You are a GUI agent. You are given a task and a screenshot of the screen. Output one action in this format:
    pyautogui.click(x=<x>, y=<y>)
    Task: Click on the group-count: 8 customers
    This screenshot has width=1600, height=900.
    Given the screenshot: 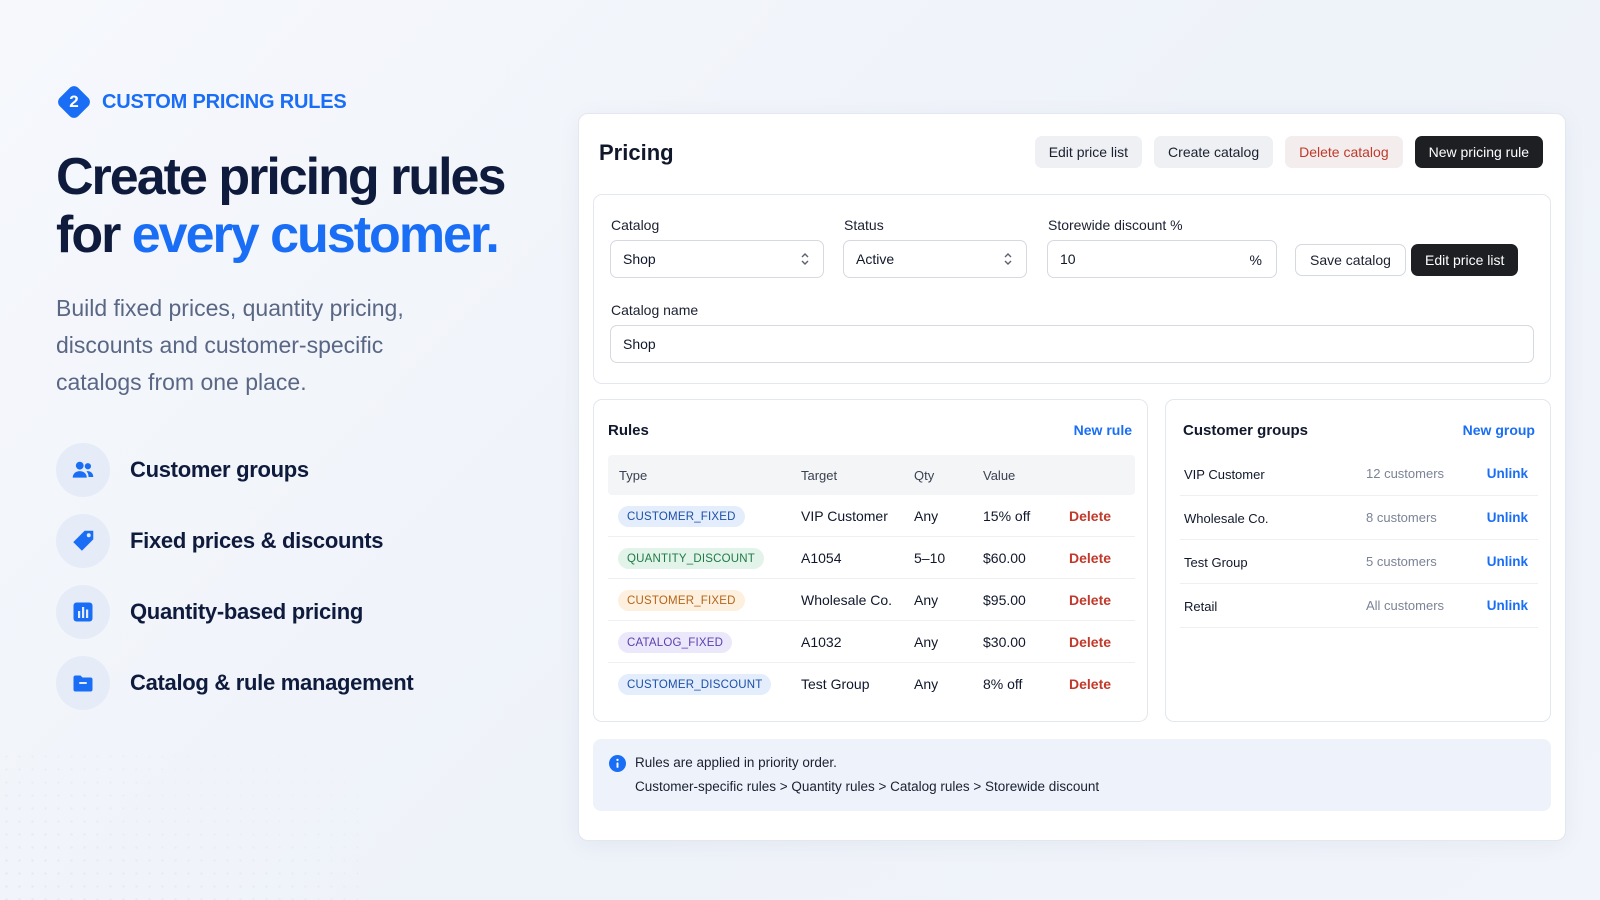 What is the action you would take?
    pyautogui.click(x=1401, y=517)
    